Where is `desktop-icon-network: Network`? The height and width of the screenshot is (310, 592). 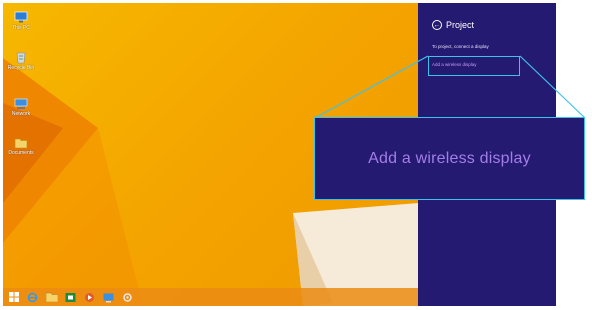
desktop-icon-network: Network is located at coordinates (21, 107).